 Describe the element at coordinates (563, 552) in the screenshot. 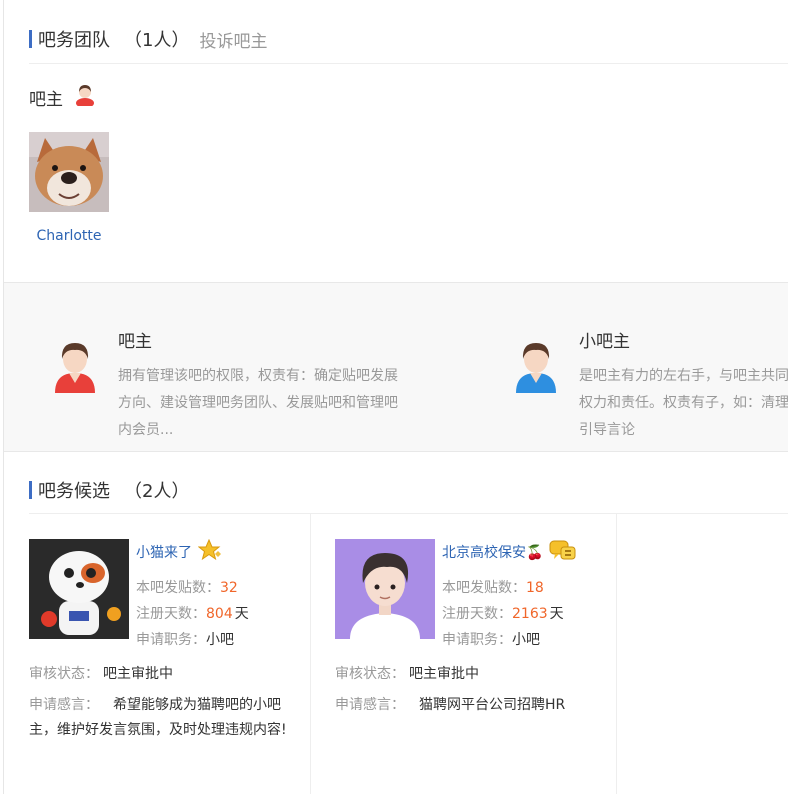

I see `chat-badge-icon` at that location.